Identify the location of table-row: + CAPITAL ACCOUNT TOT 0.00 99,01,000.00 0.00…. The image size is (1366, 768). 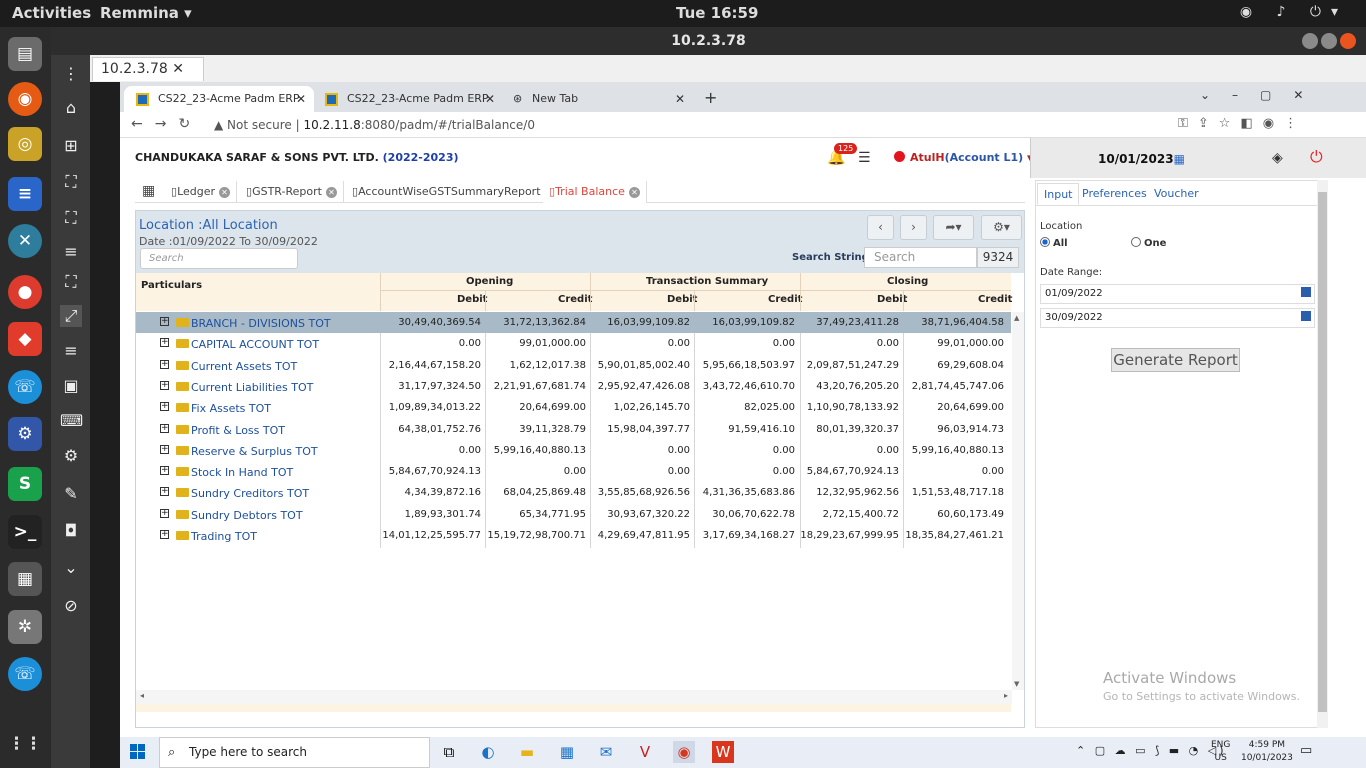
(573, 343).